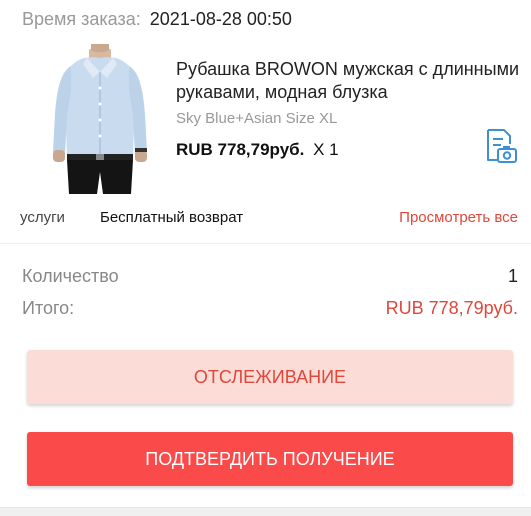  I want to click on order-time-label: Время заказа:, so click(81, 19).